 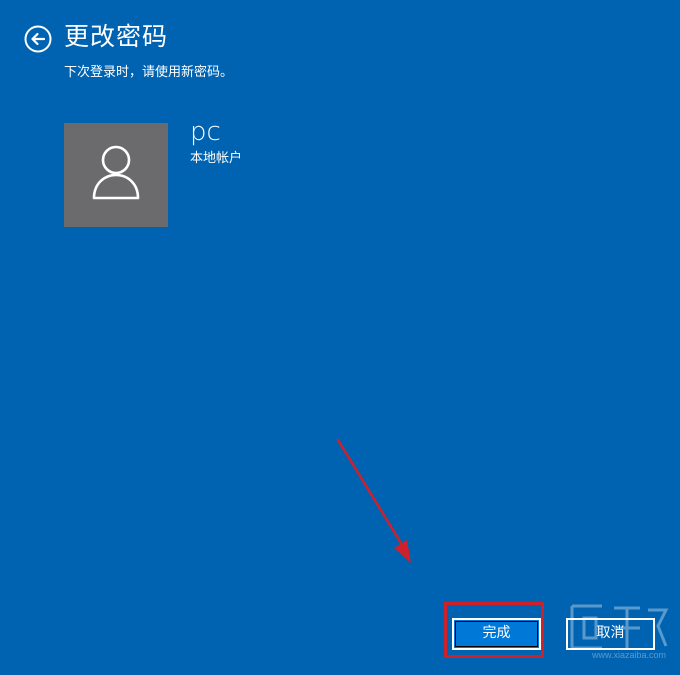 I want to click on back-button, so click(x=38, y=39).